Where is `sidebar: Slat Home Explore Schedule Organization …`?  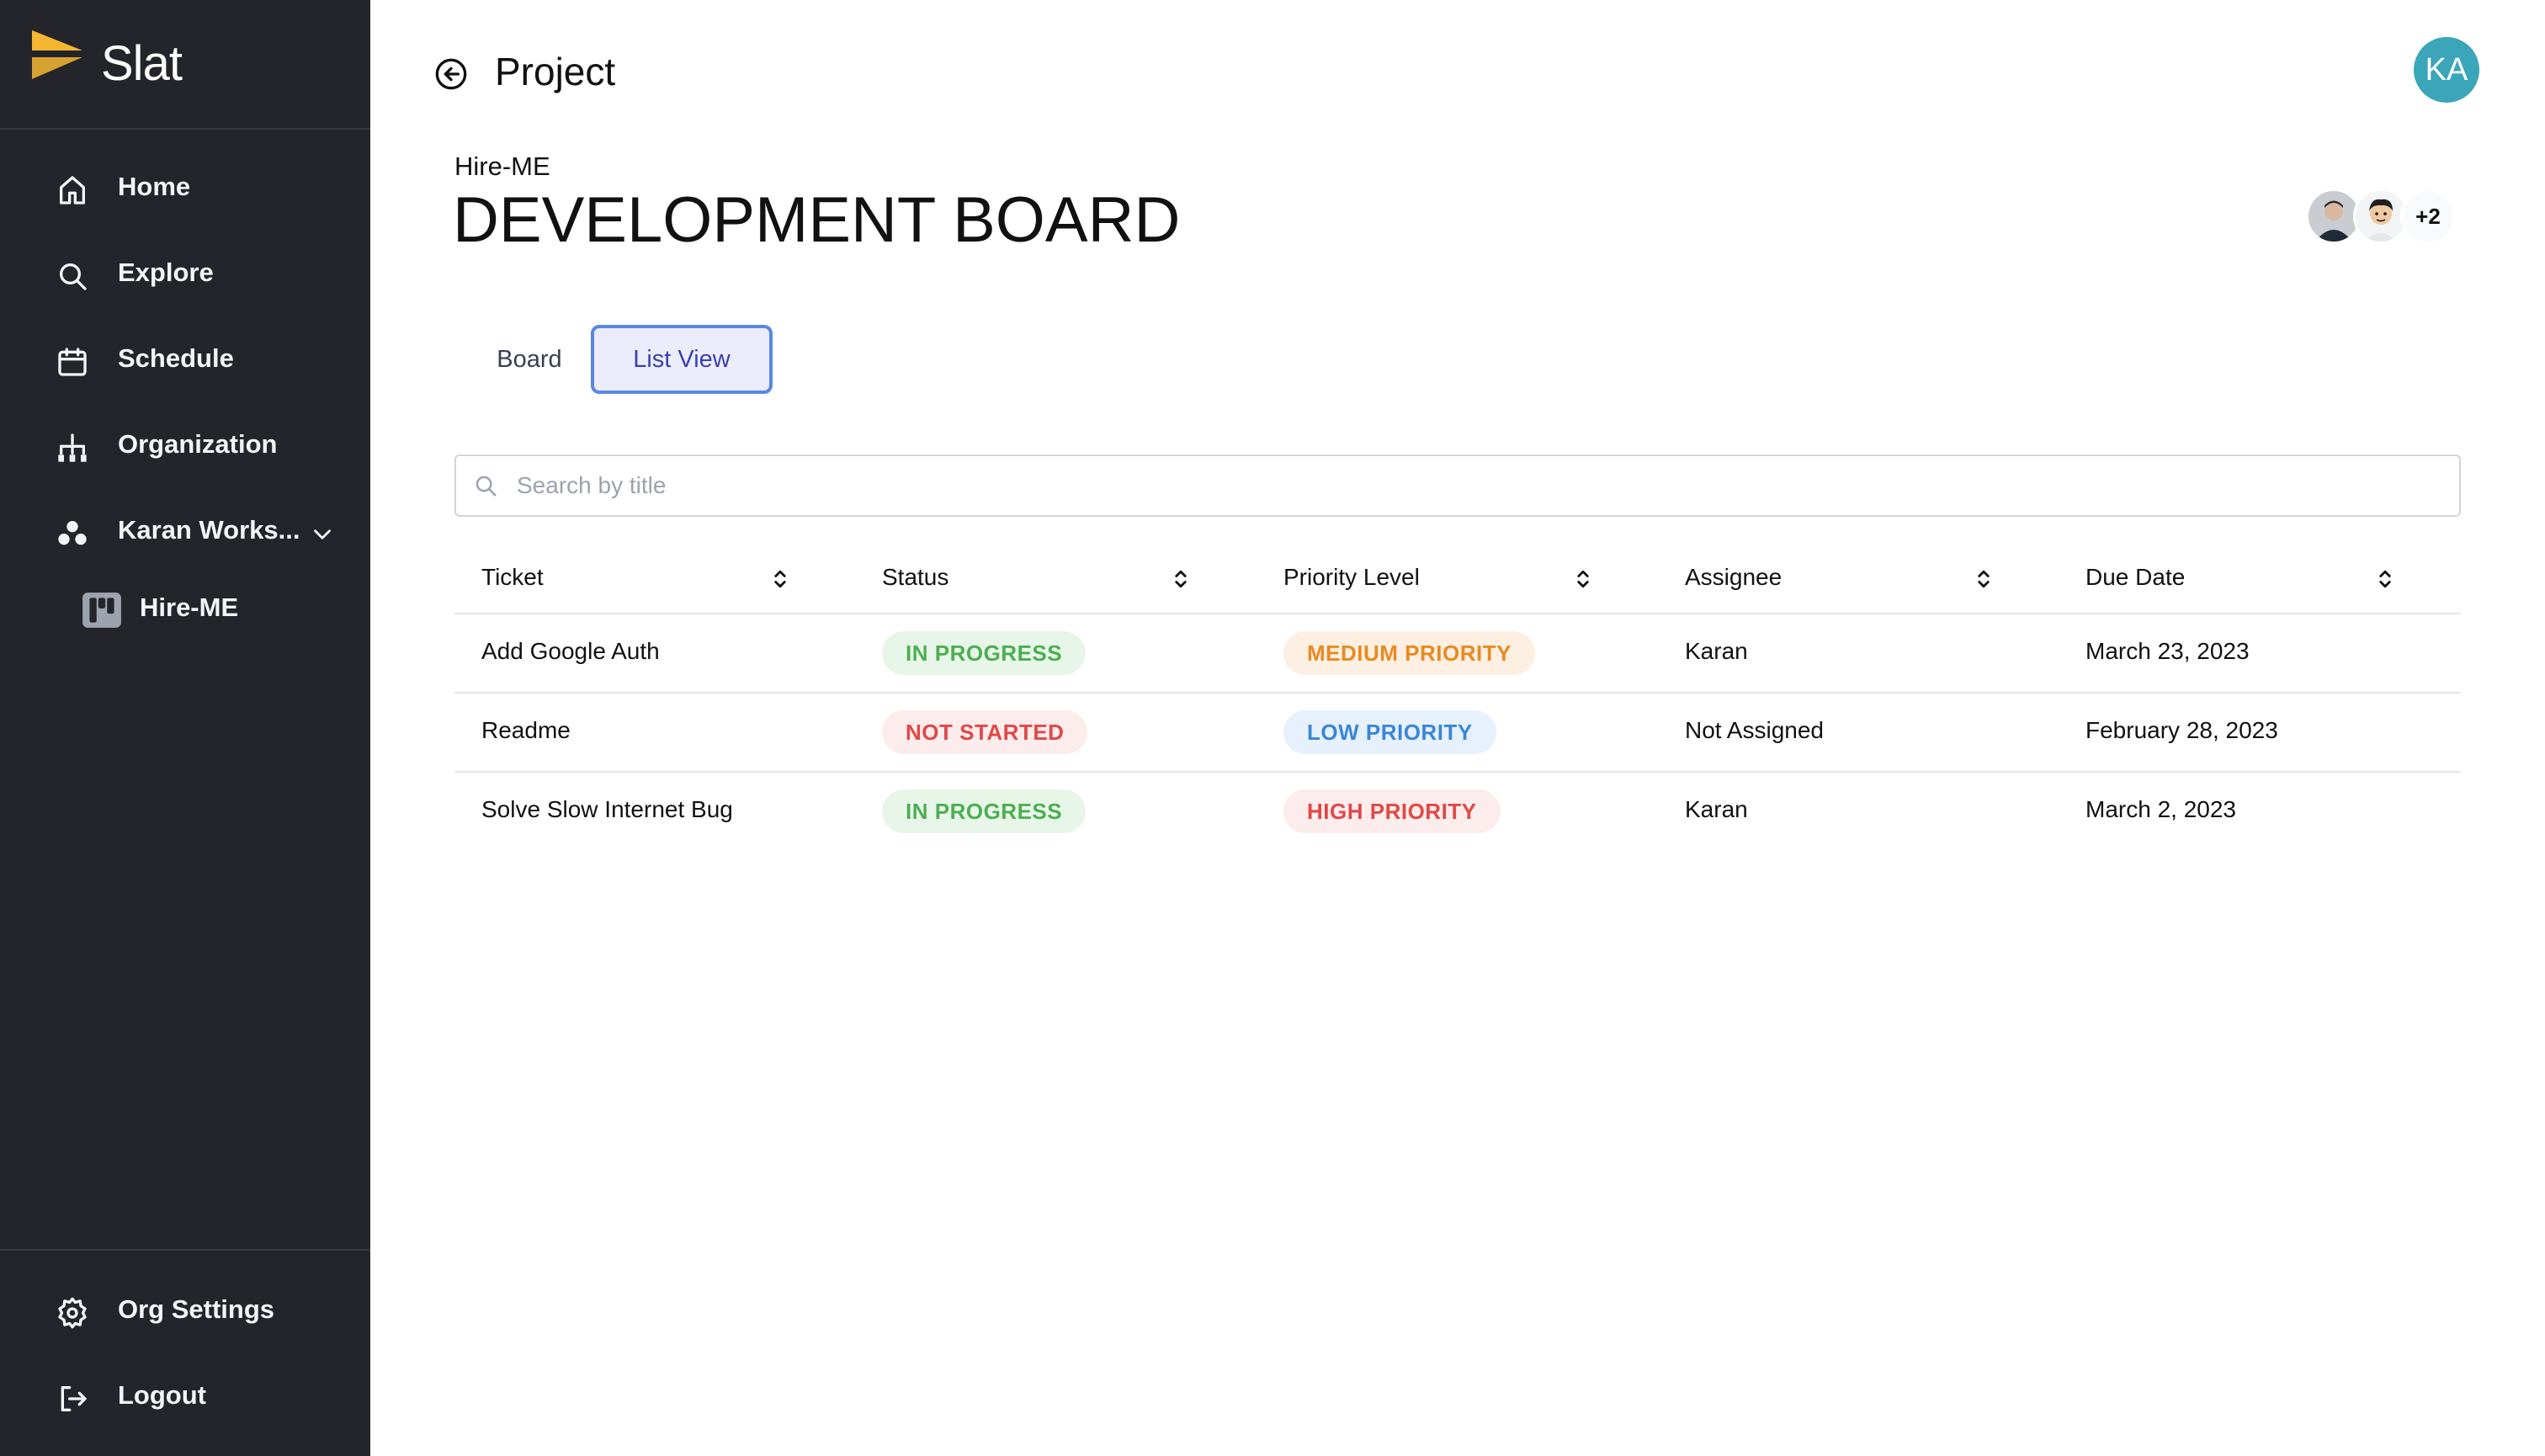 sidebar: Slat Home Explore Schedule Organization … is located at coordinates (185, 728).